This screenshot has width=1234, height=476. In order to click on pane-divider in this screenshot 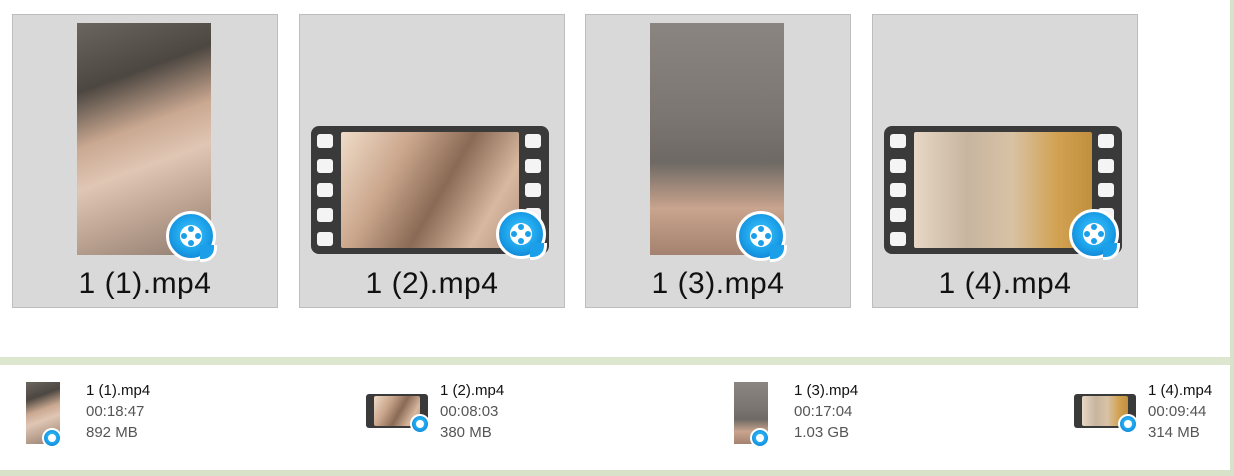, I will do `click(615, 361)`.